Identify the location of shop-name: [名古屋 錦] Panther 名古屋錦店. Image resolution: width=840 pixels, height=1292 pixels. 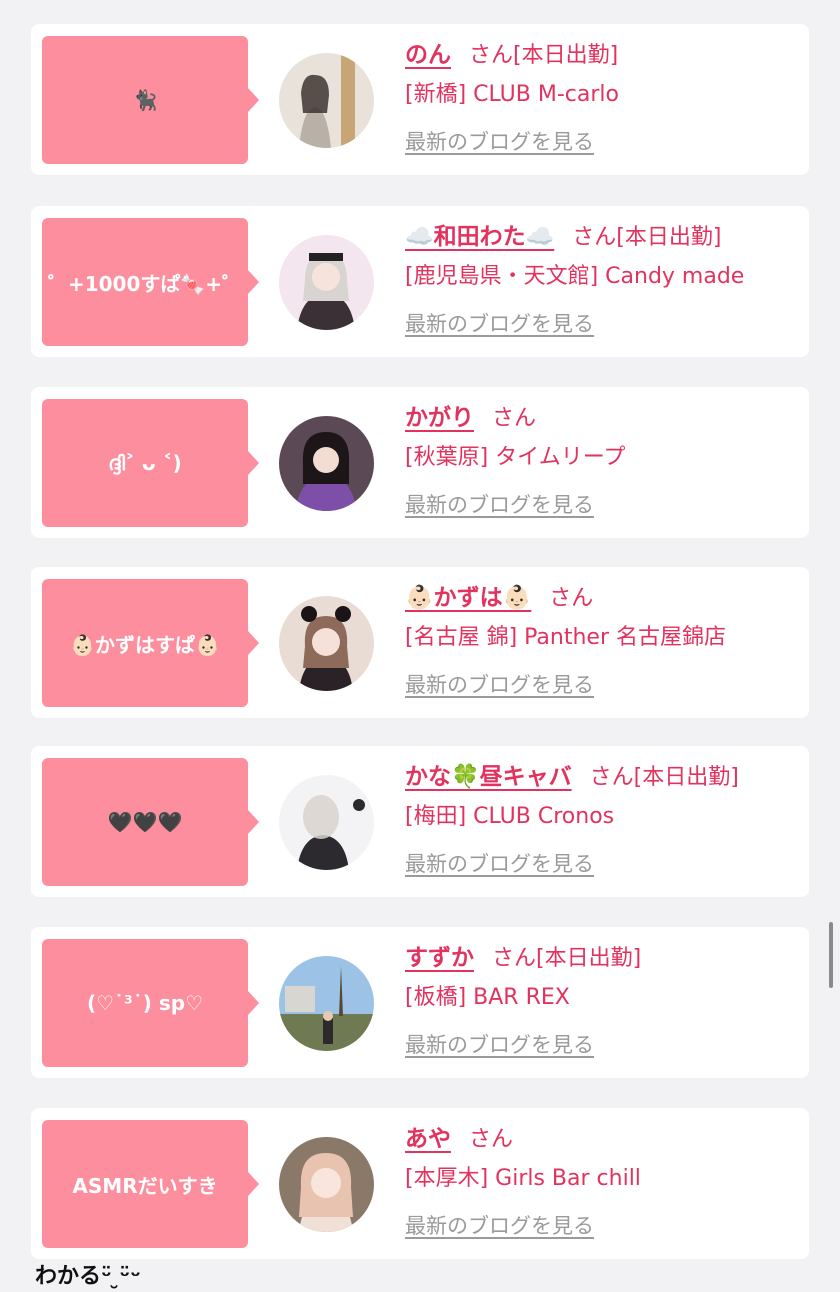
(565, 637).